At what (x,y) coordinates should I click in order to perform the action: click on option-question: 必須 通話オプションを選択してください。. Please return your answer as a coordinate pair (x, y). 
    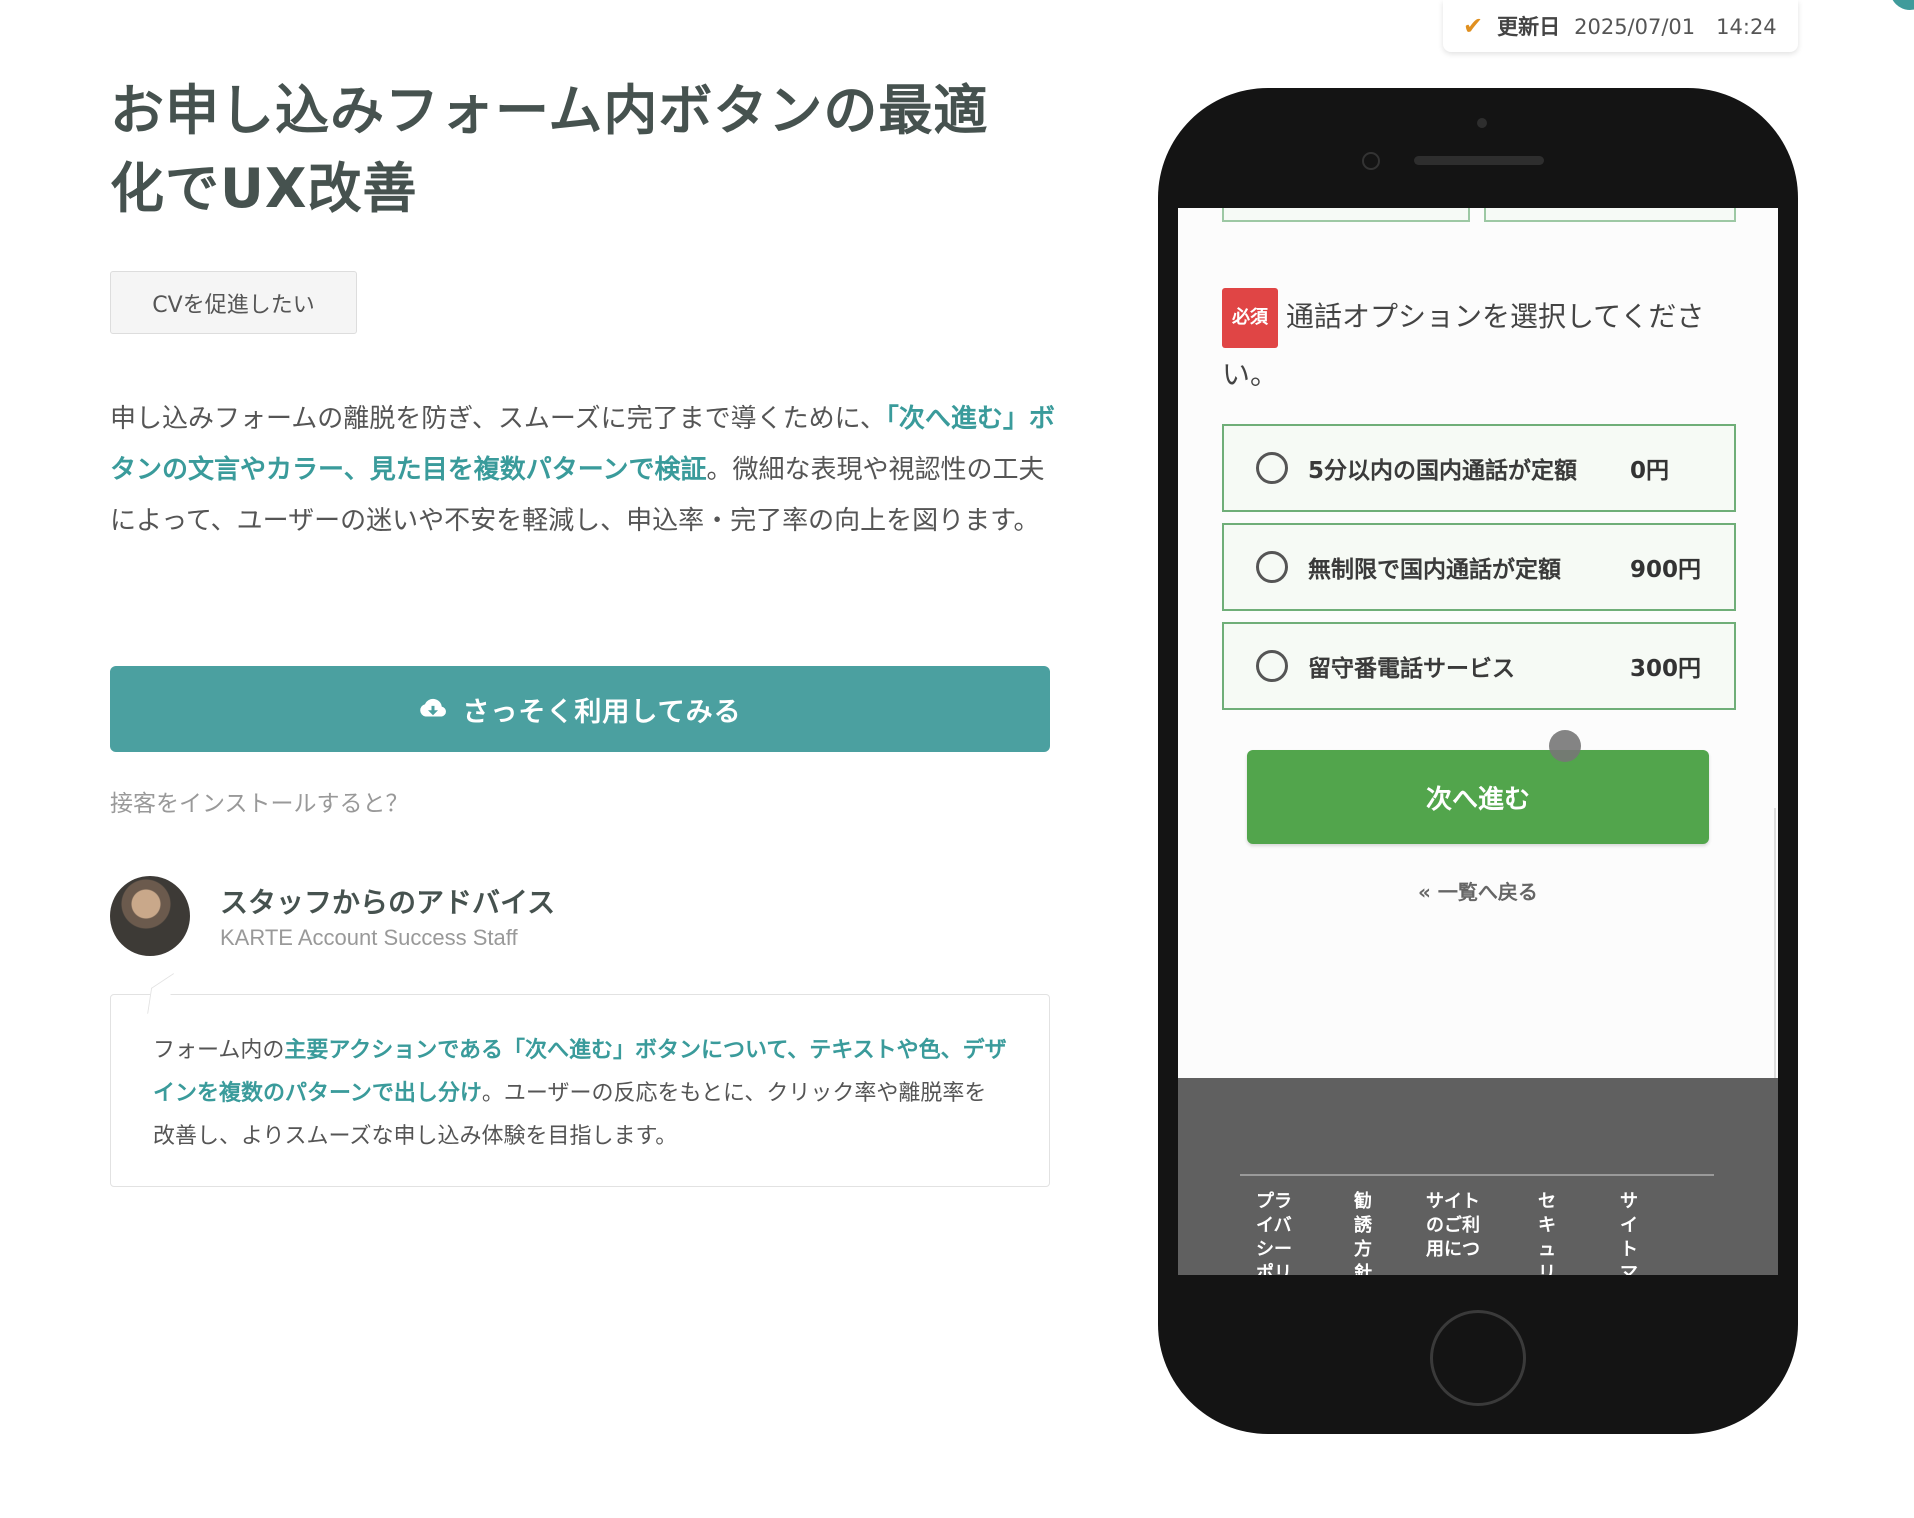
    Looking at the image, I should click on (1482, 345).